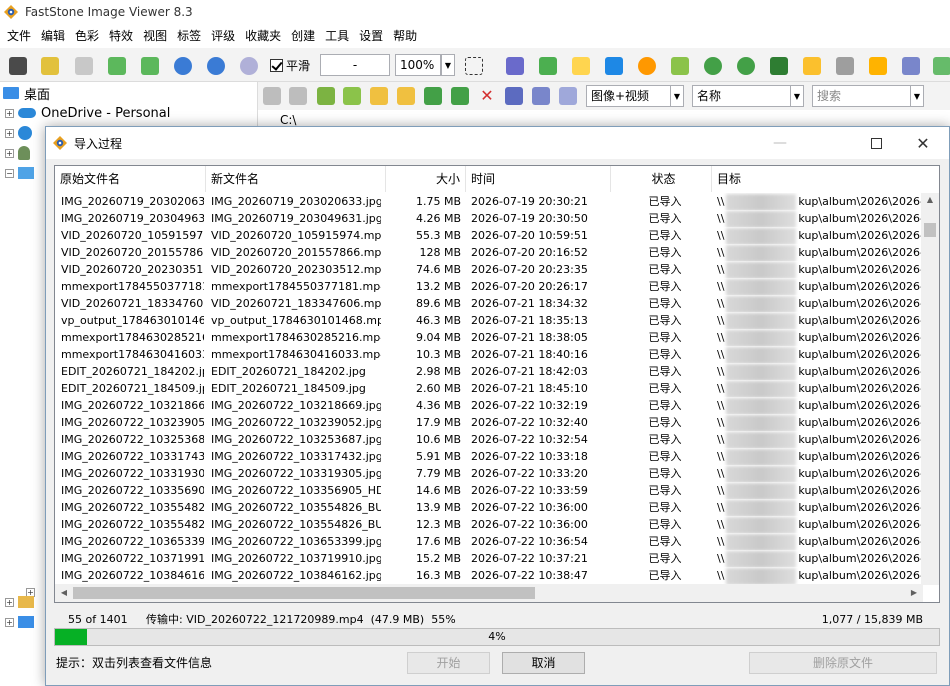  What do you see at coordinates (433, 96) in the screenshot?
I see `copy-to-icon` at bounding box center [433, 96].